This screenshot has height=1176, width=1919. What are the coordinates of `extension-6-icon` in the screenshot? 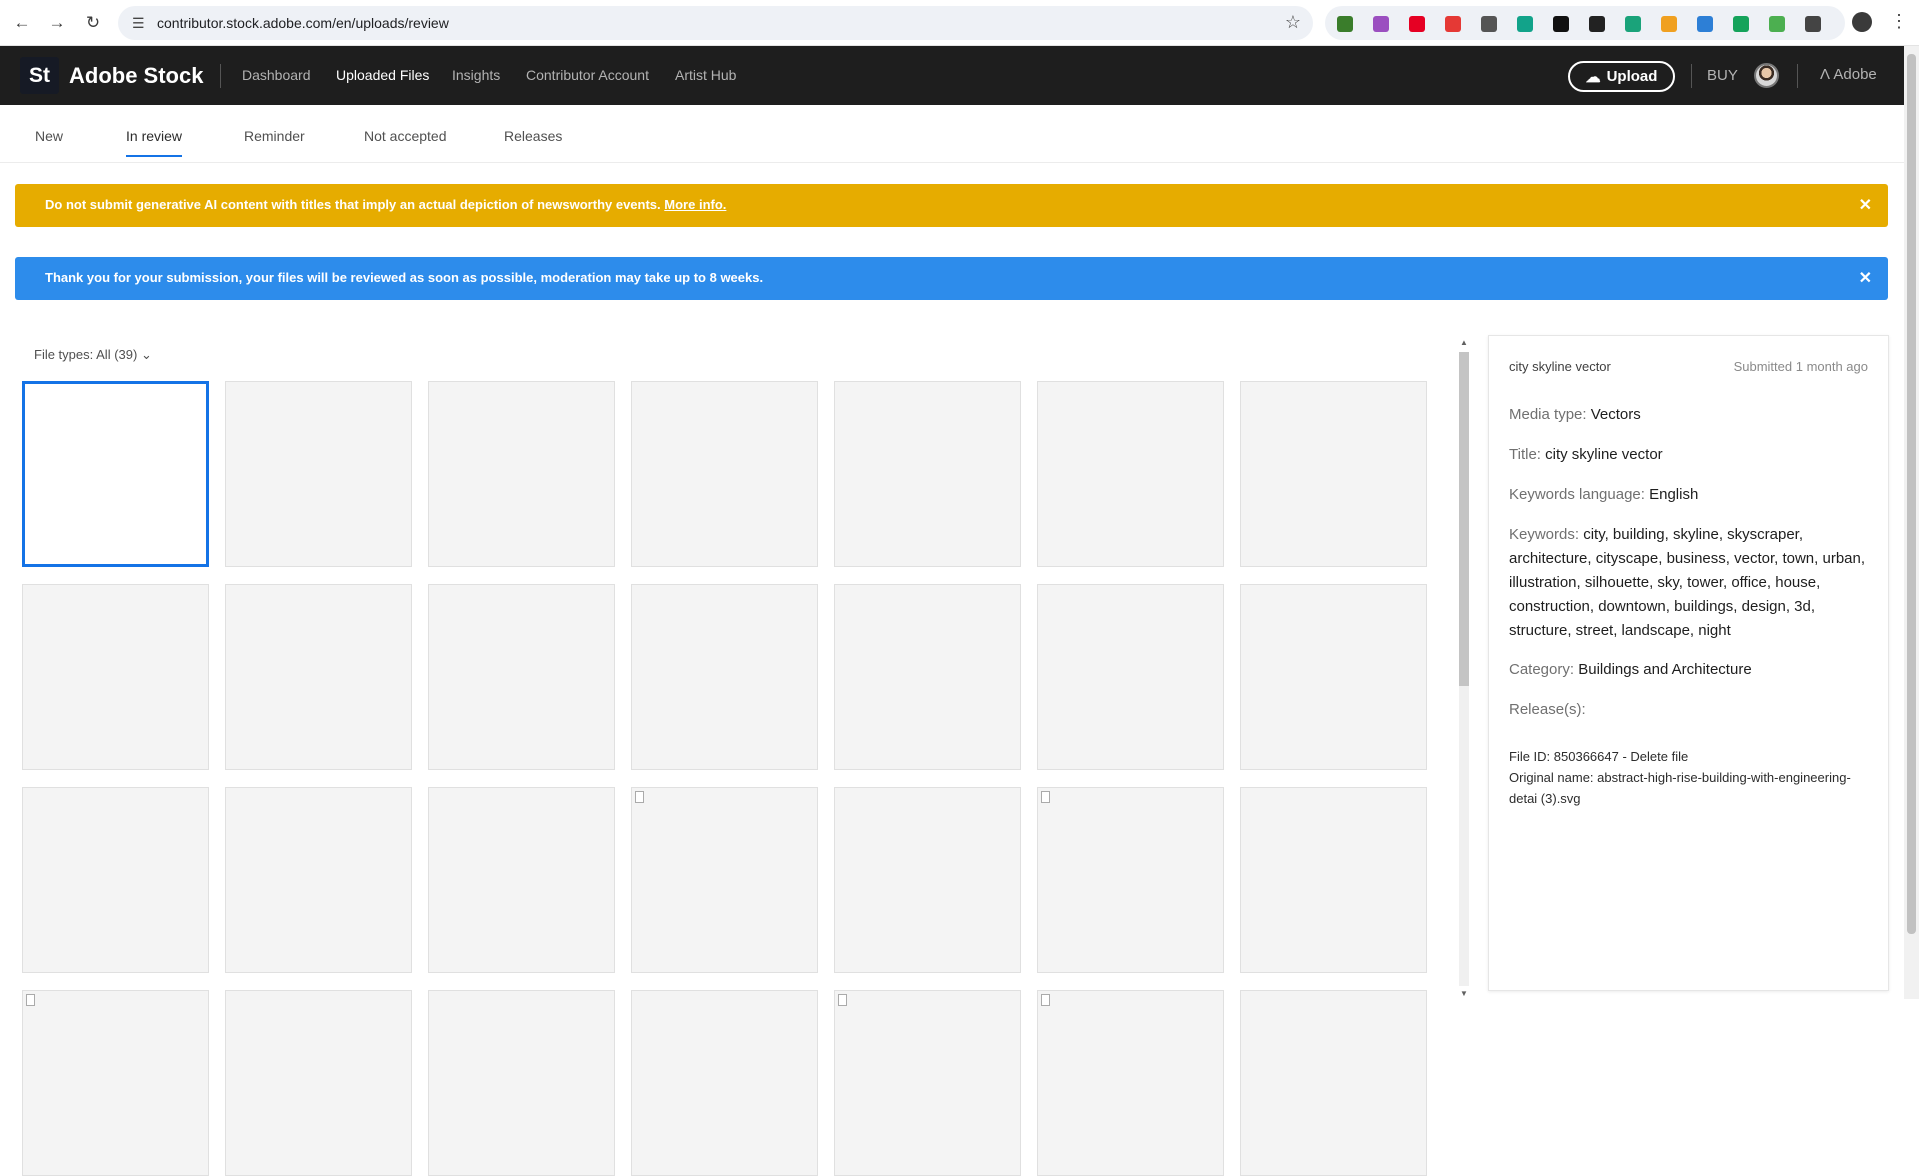 It's located at (1525, 24).